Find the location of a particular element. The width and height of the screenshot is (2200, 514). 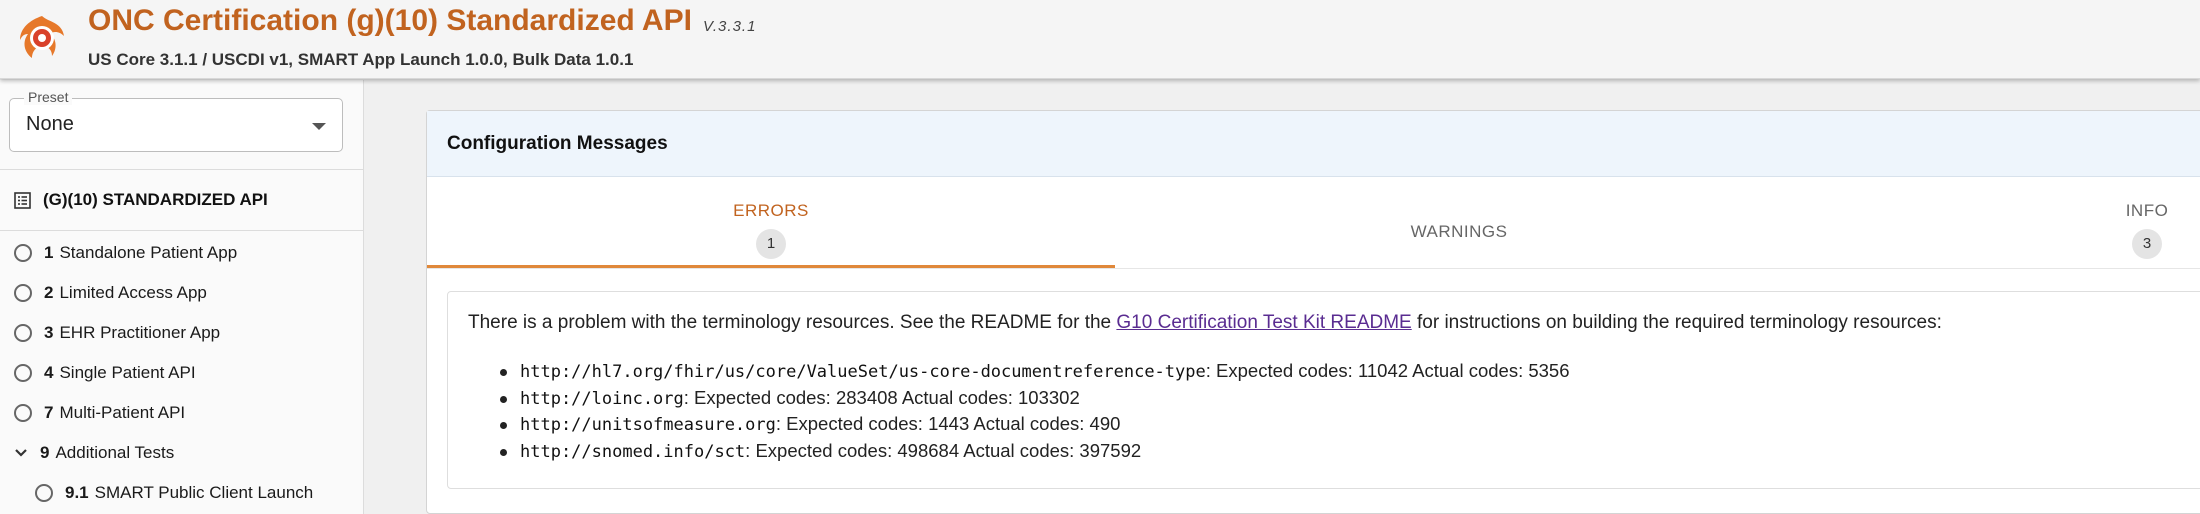

inferno-flame-logo-icon is located at coordinates (42, 38).